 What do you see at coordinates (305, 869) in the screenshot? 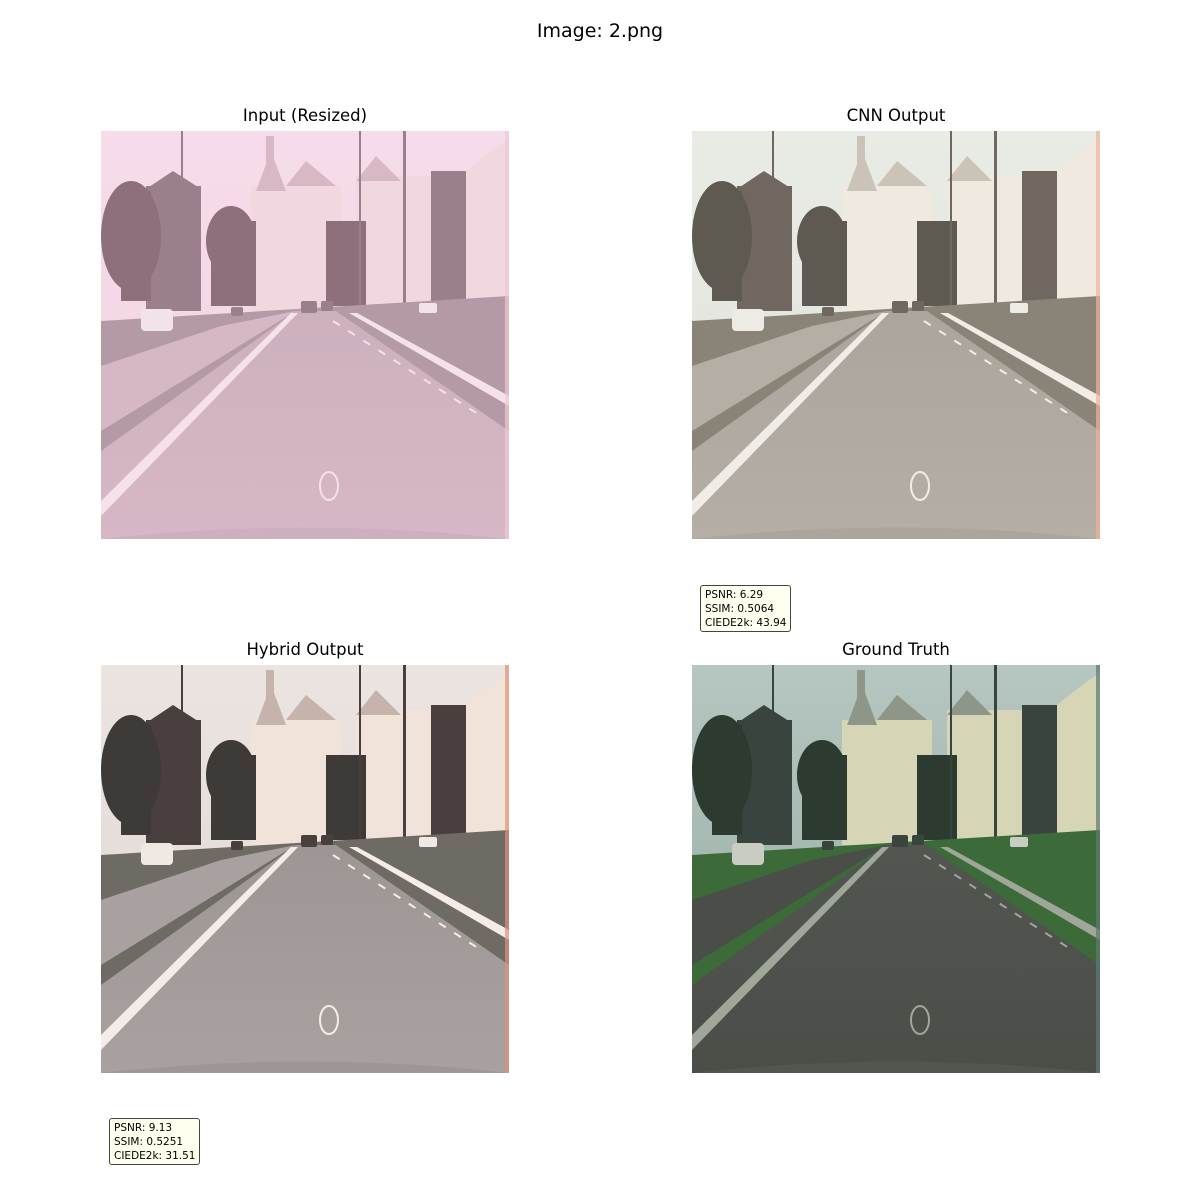
I see `image-hybrid-output` at bounding box center [305, 869].